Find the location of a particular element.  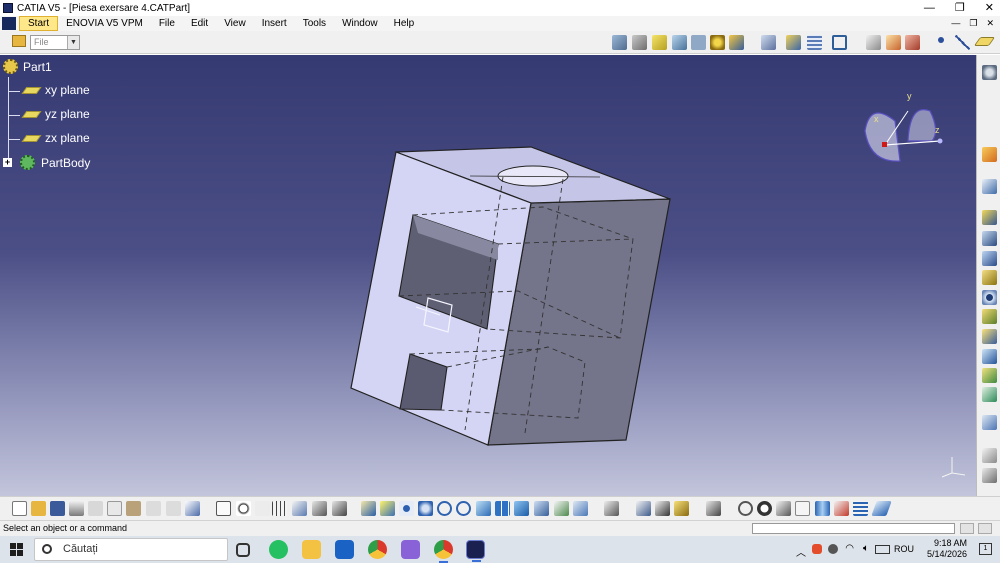

notification-icon: 1 is located at coordinates (985, 549).